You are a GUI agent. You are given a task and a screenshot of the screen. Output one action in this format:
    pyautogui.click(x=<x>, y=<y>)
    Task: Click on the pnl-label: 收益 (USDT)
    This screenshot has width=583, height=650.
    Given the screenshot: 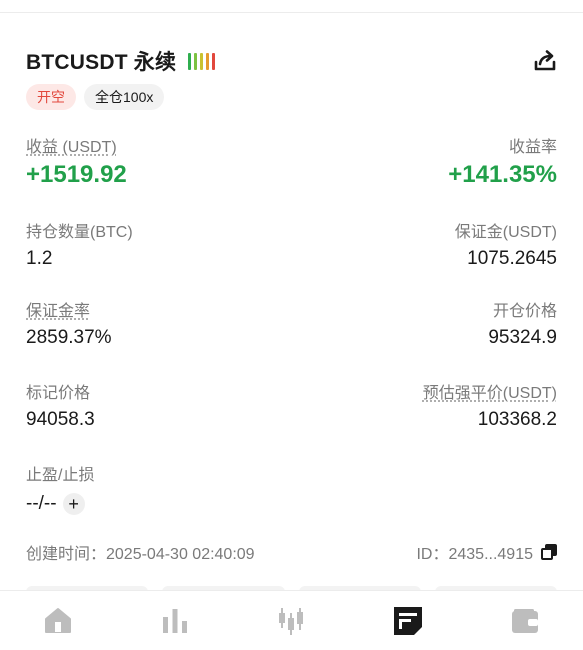 What is the action you would take?
    pyautogui.click(x=76, y=145)
    